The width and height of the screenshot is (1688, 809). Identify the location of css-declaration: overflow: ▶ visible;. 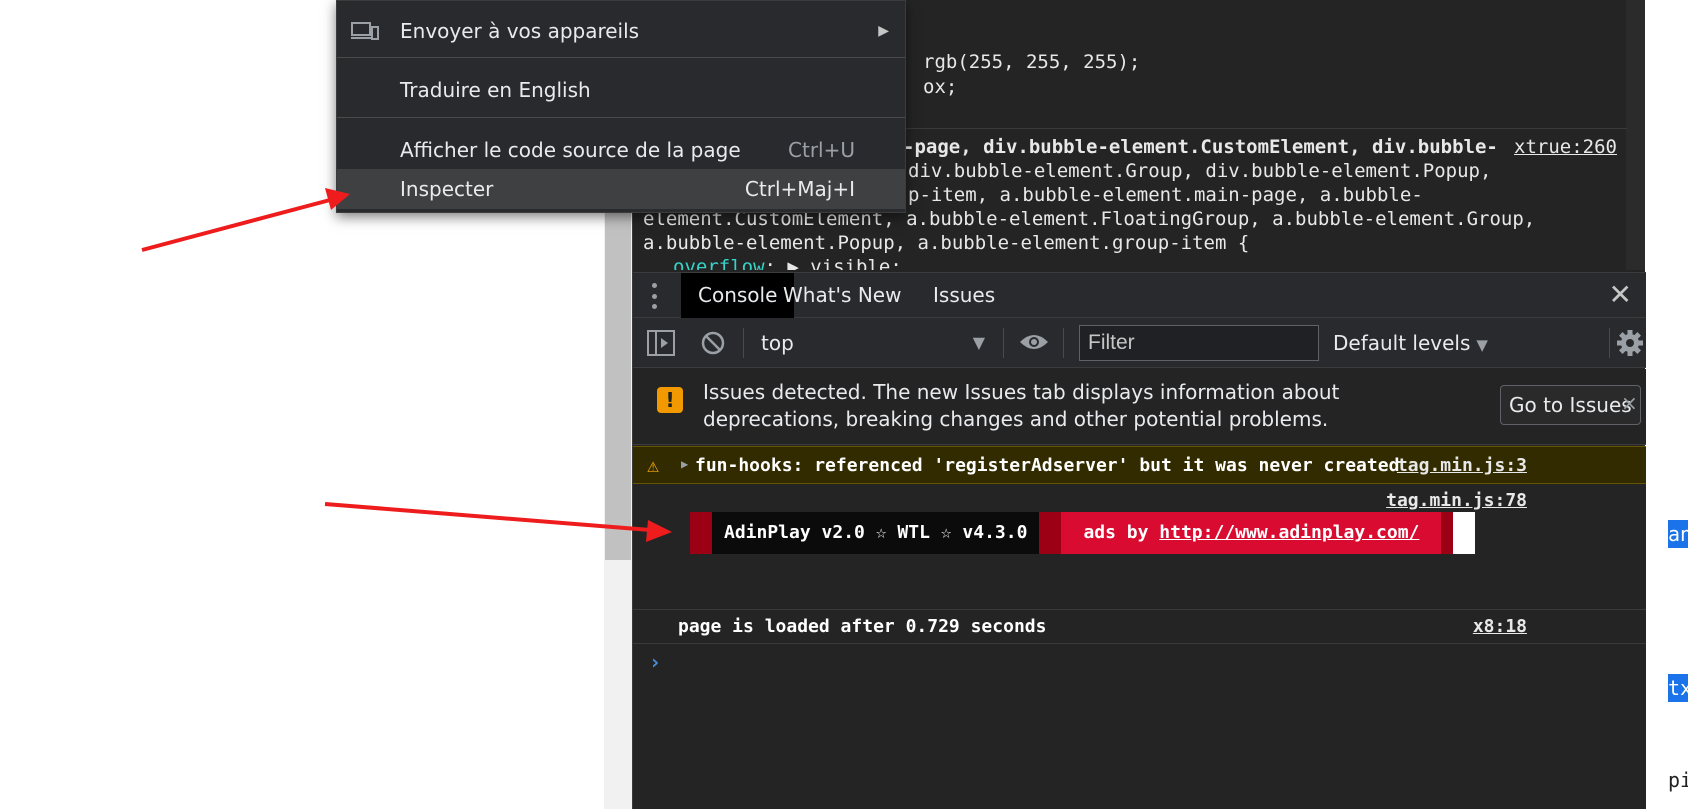
(787, 262).